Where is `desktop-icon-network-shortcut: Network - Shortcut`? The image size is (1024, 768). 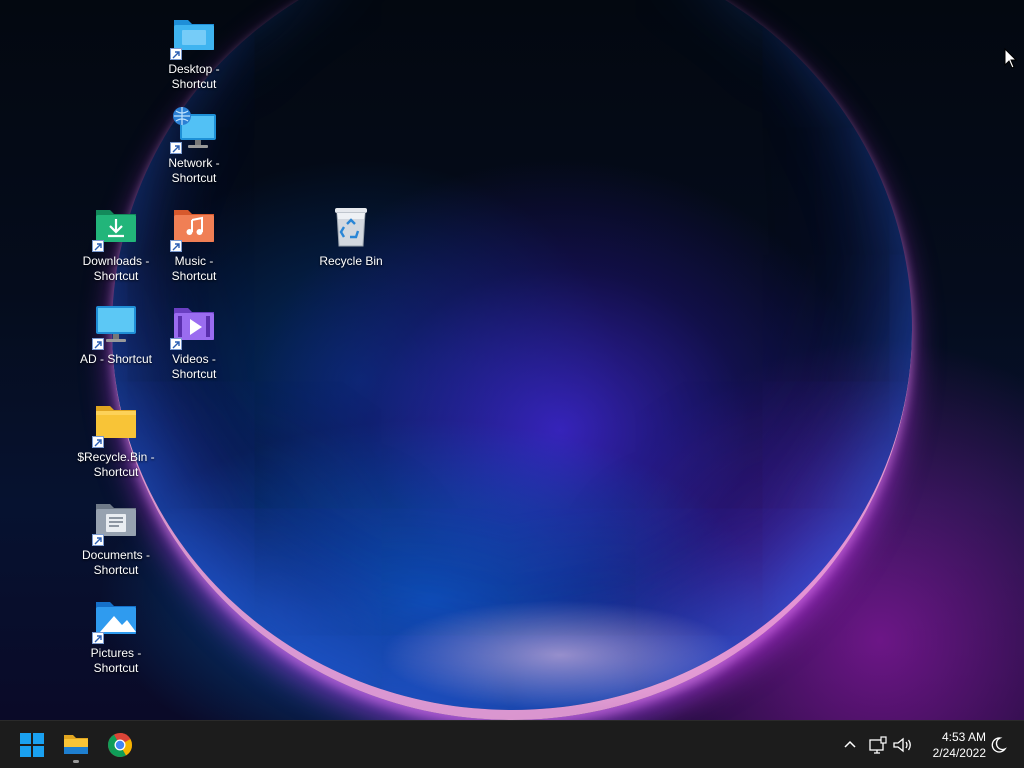 desktop-icon-network-shortcut: Network - Shortcut is located at coordinates (194, 146).